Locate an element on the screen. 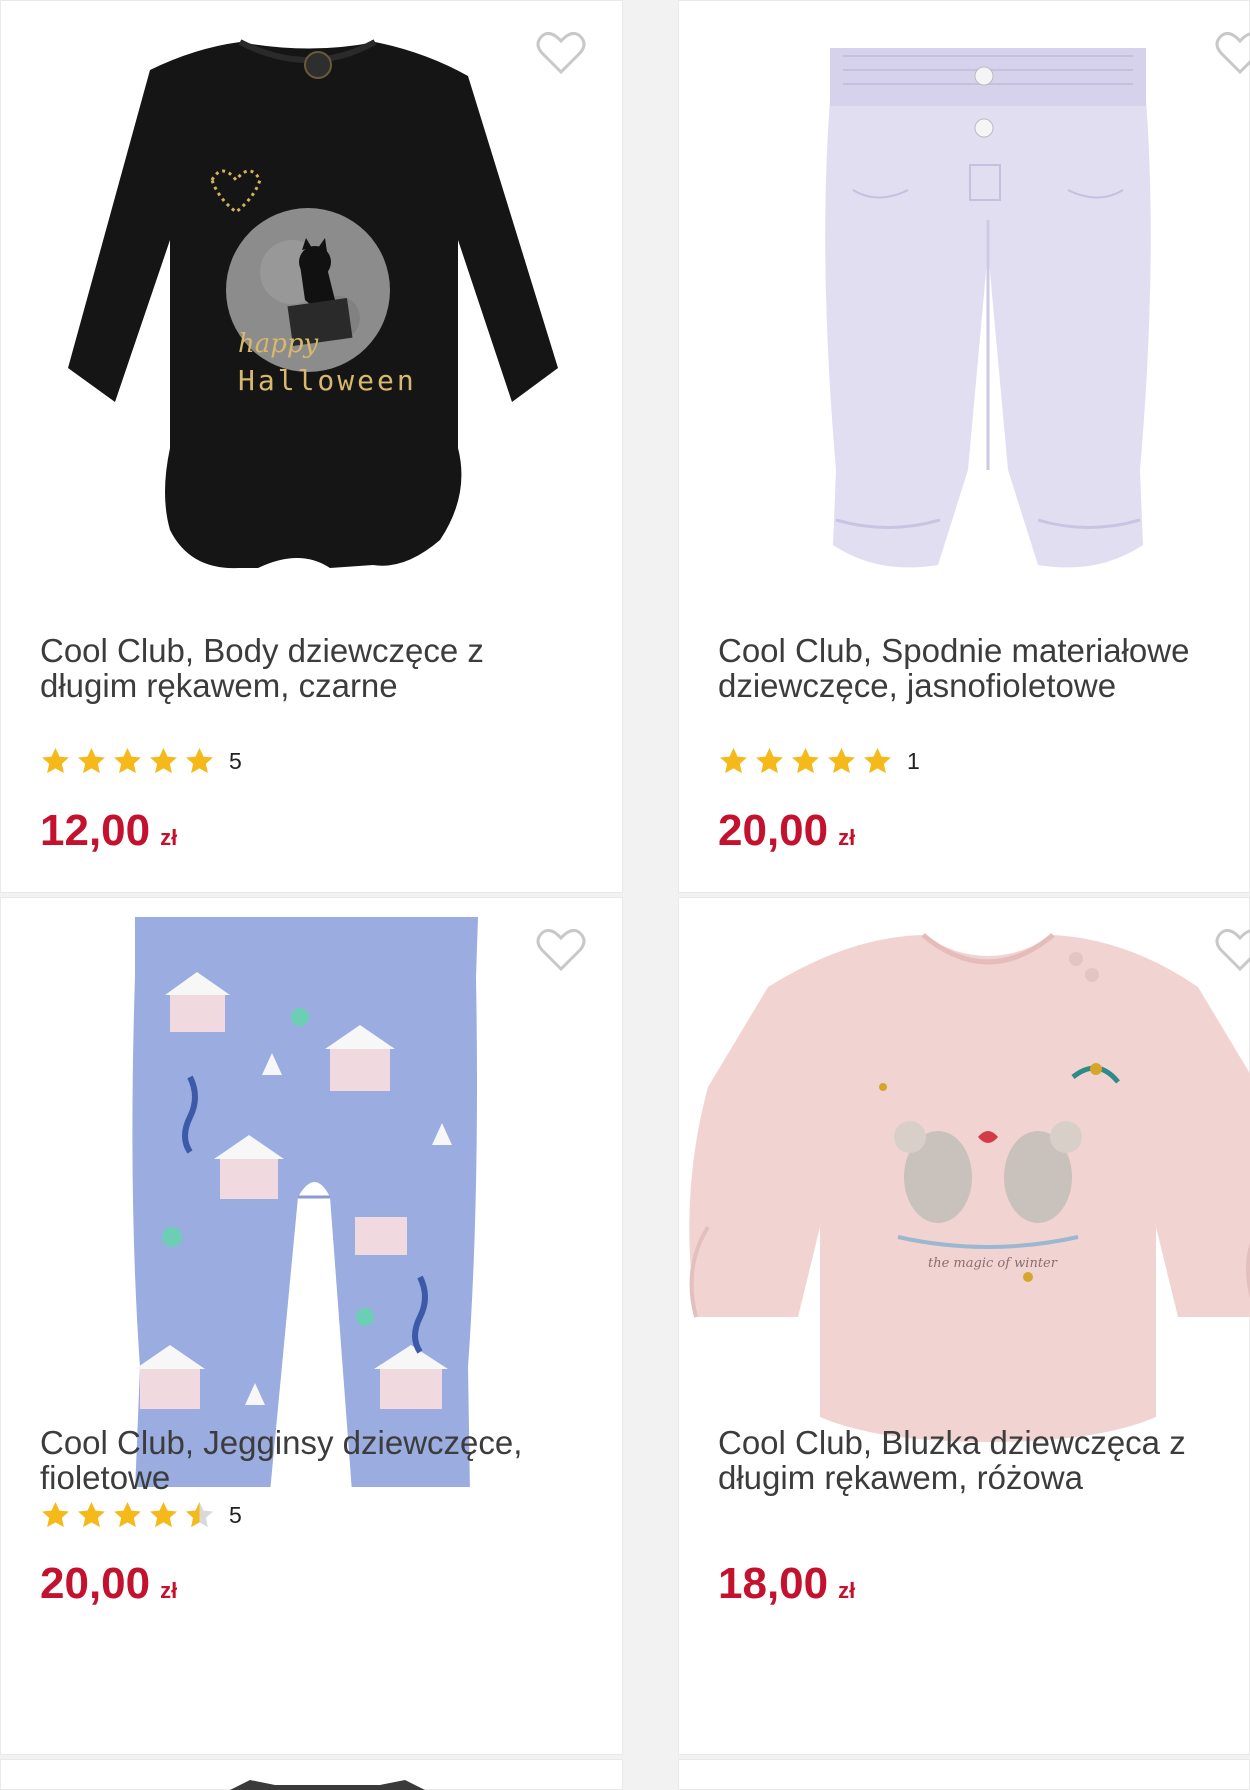 The width and height of the screenshot is (1250, 1790). svg-text: the magic of winter is located at coordinates (993, 1263).